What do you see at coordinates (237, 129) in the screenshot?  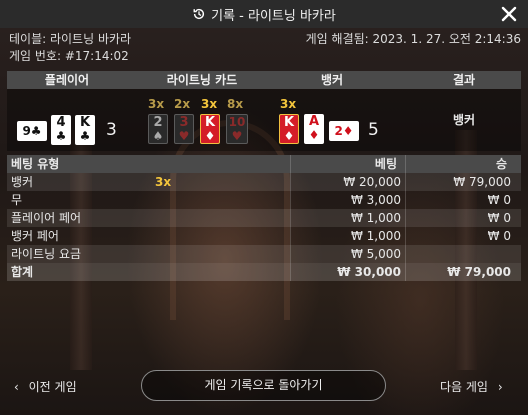 I see `lightning-card: 10 ♥` at bounding box center [237, 129].